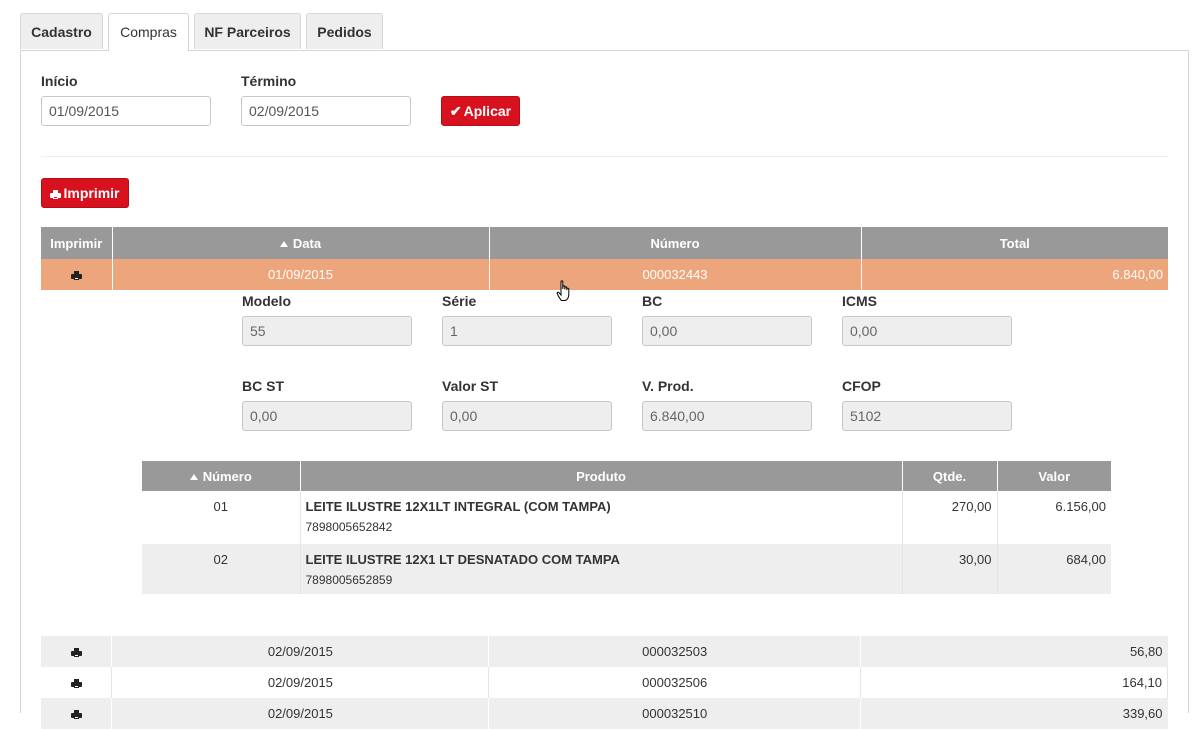  Describe the element at coordinates (266, 301) in the screenshot. I see `modelo-label: Modelo` at that location.